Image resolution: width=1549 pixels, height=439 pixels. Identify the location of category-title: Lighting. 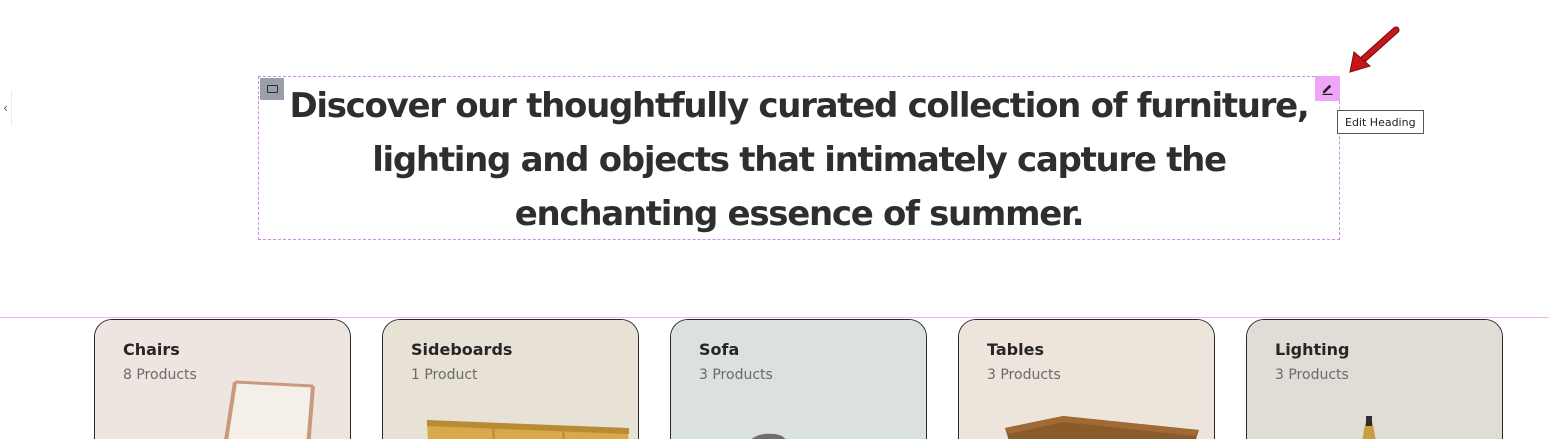
(1312, 349).